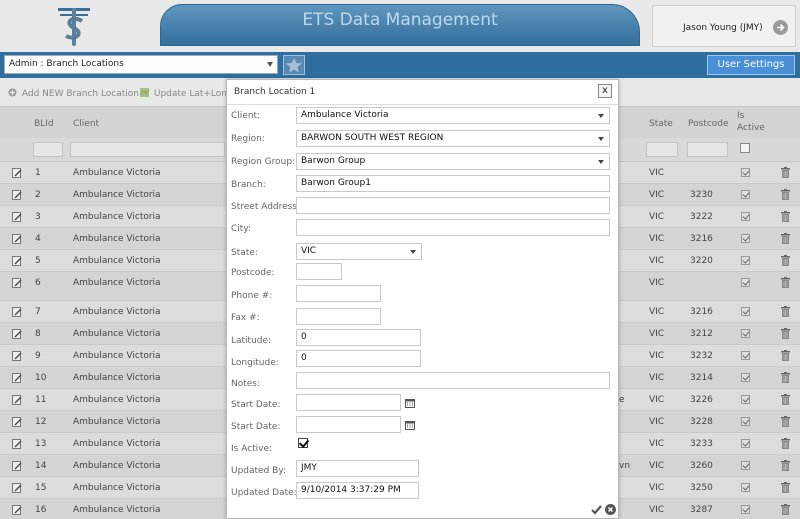  What do you see at coordinates (338, 293) in the screenshot?
I see `phone-input` at bounding box center [338, 293].